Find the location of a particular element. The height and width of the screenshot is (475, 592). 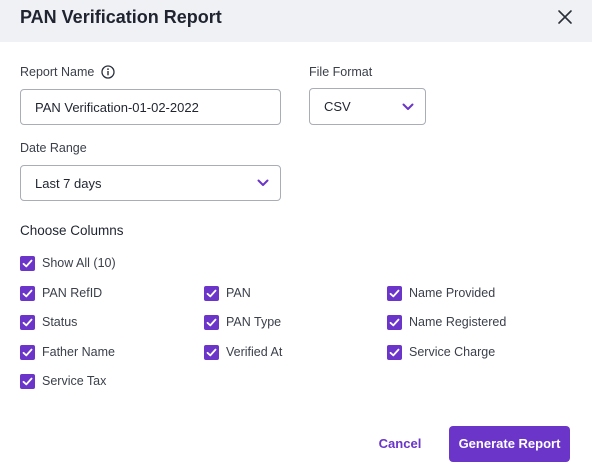

date-range-select: Last 7 days is located at coordinates (150, 183).